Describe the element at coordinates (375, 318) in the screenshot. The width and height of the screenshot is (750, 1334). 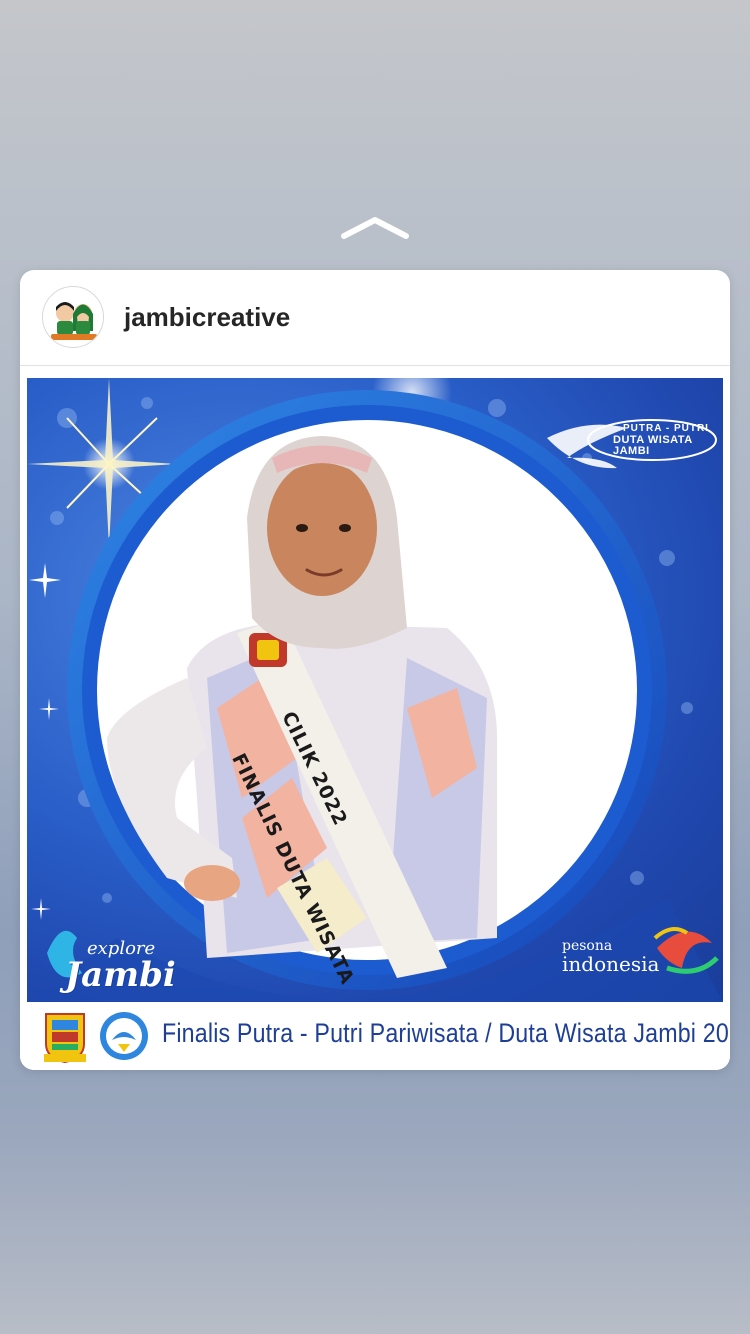
I see `post-header: jambicreative` at that location.